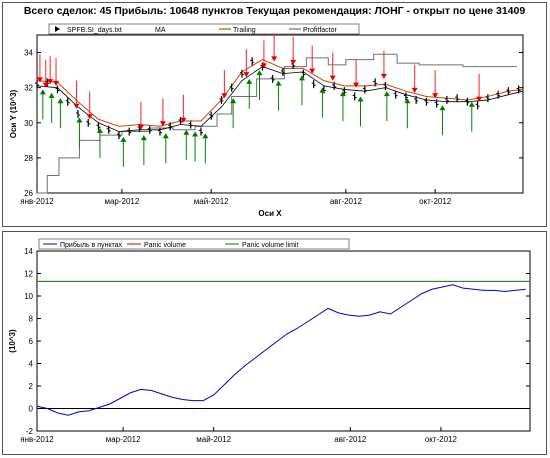 The image size is (550, 458). I want to click on legend-label: Profitfactor, so click(320, 30).